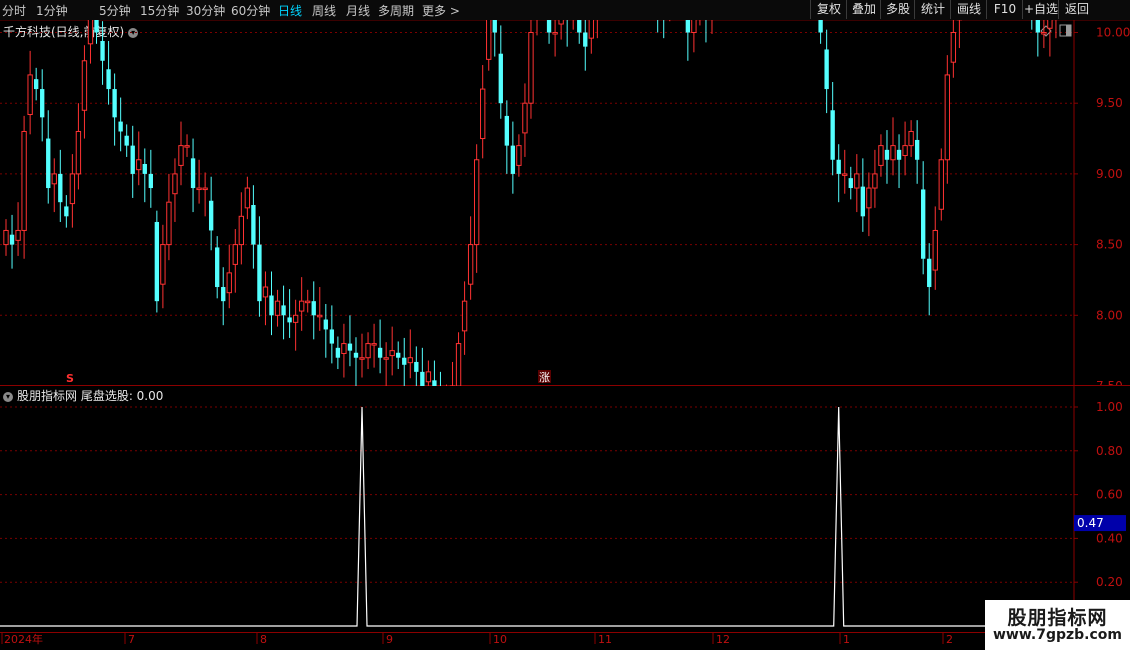 This screenshot has height=650, width=1130. Describe the element at coordinates (1113, 33) in the screenshot. I see `price-tick-label: 10.00` at that location.